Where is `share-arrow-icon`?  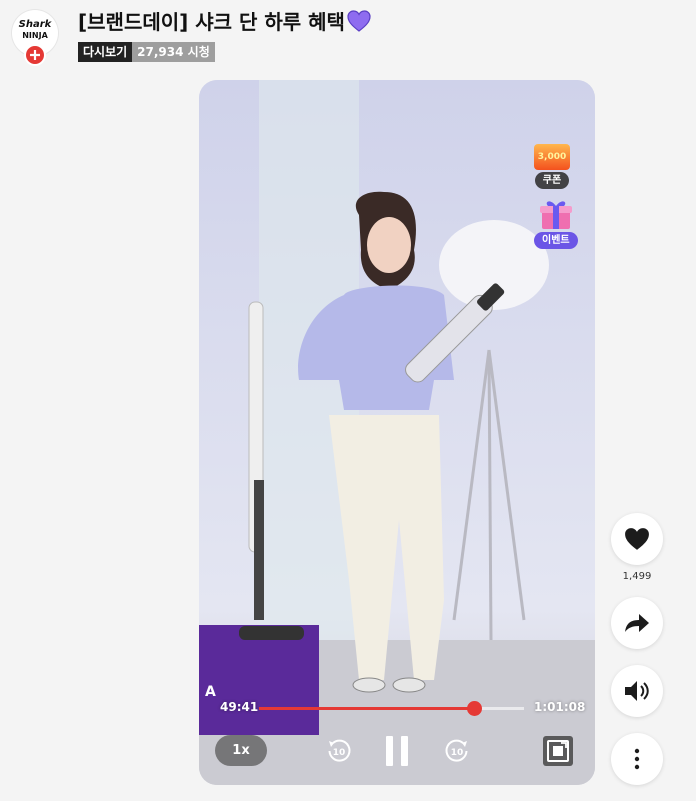
share-arrow-icon is located at coordinates (637, 623).